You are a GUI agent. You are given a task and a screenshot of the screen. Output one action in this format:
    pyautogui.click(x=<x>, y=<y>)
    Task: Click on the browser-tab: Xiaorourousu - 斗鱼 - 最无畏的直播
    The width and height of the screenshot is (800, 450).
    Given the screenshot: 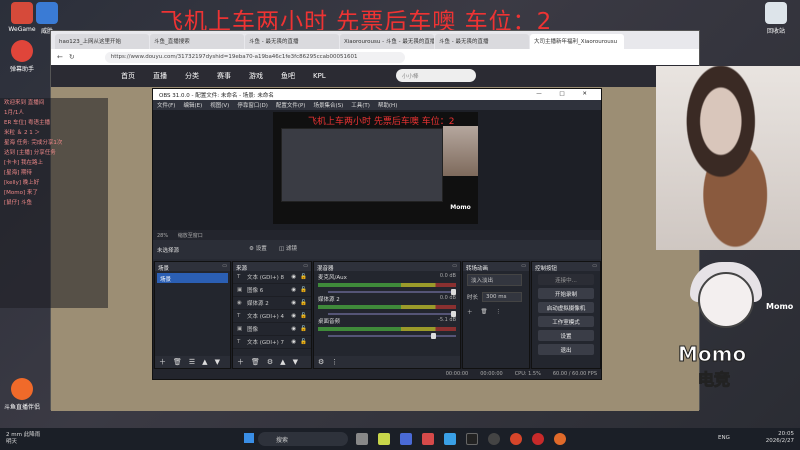 What is the action you would take?
    pyautogui.click(x=387, y=41)
    